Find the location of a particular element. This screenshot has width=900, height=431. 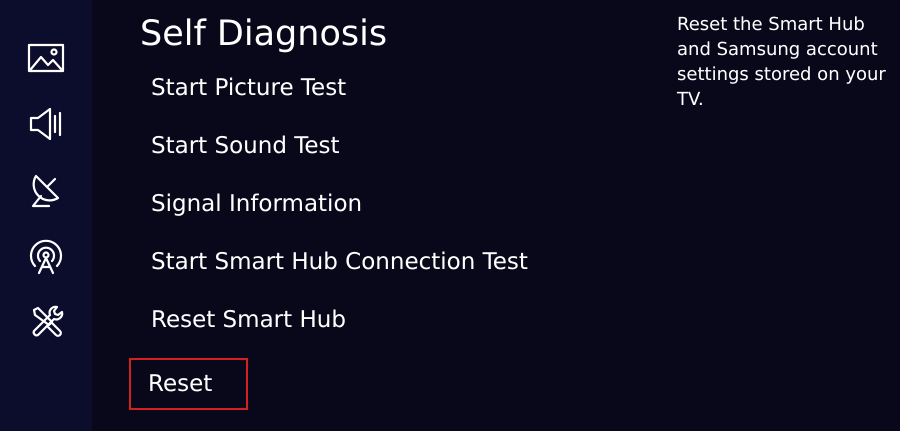

description-text: Reset the Smart Hub and Samsung account settings stored on your TV. is located at coordinates (782, 62).